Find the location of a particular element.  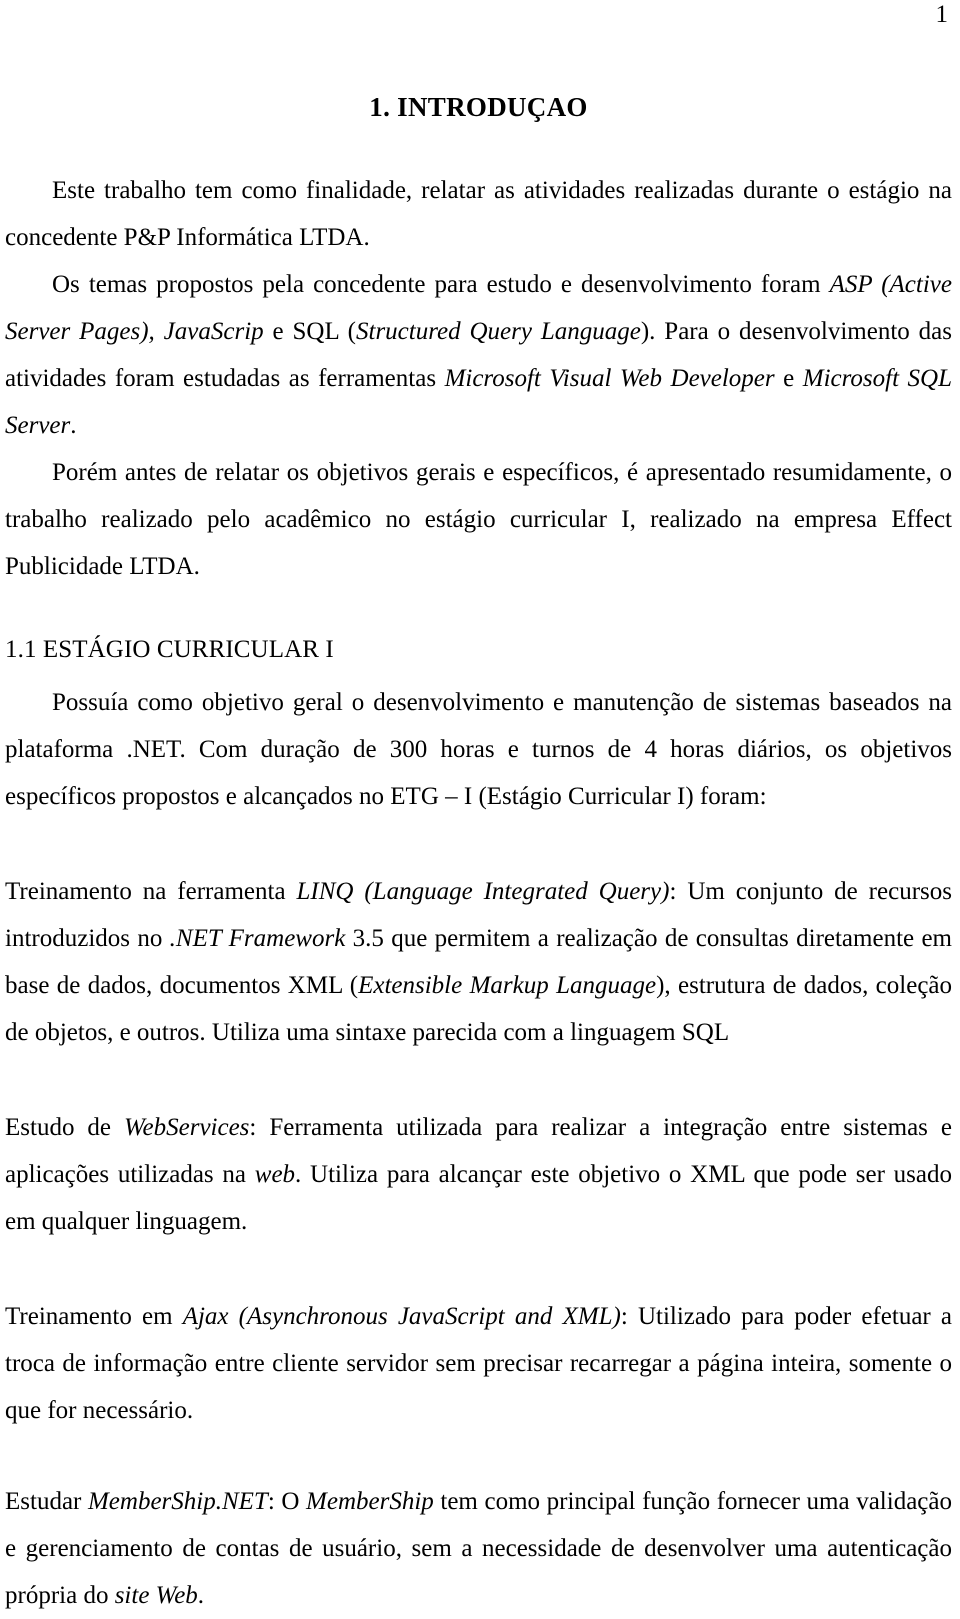

text-segment: Estudo de is located at coordinates (64, 1127).